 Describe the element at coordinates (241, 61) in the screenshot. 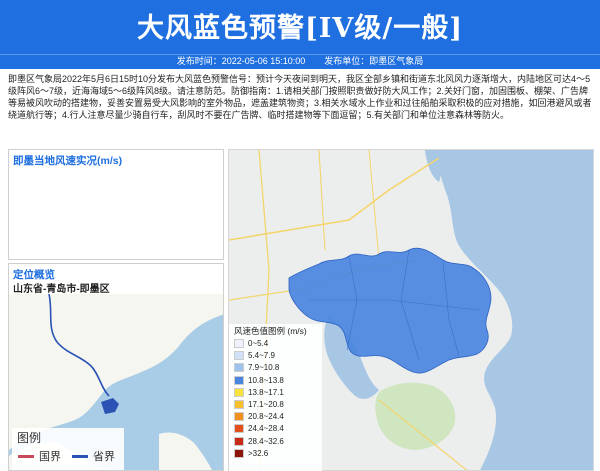

I see `publish-time: 发布时间：2022-05-06 15:10:00` at that location.